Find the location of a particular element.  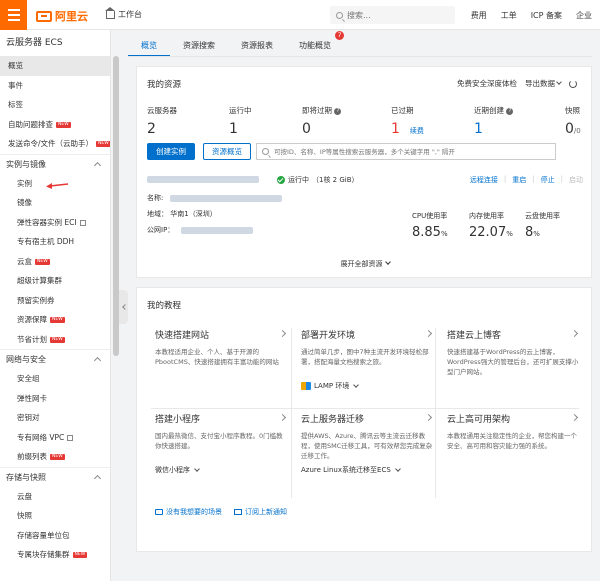

top-link-fees: 费用 is located at coordinates (479, 15).